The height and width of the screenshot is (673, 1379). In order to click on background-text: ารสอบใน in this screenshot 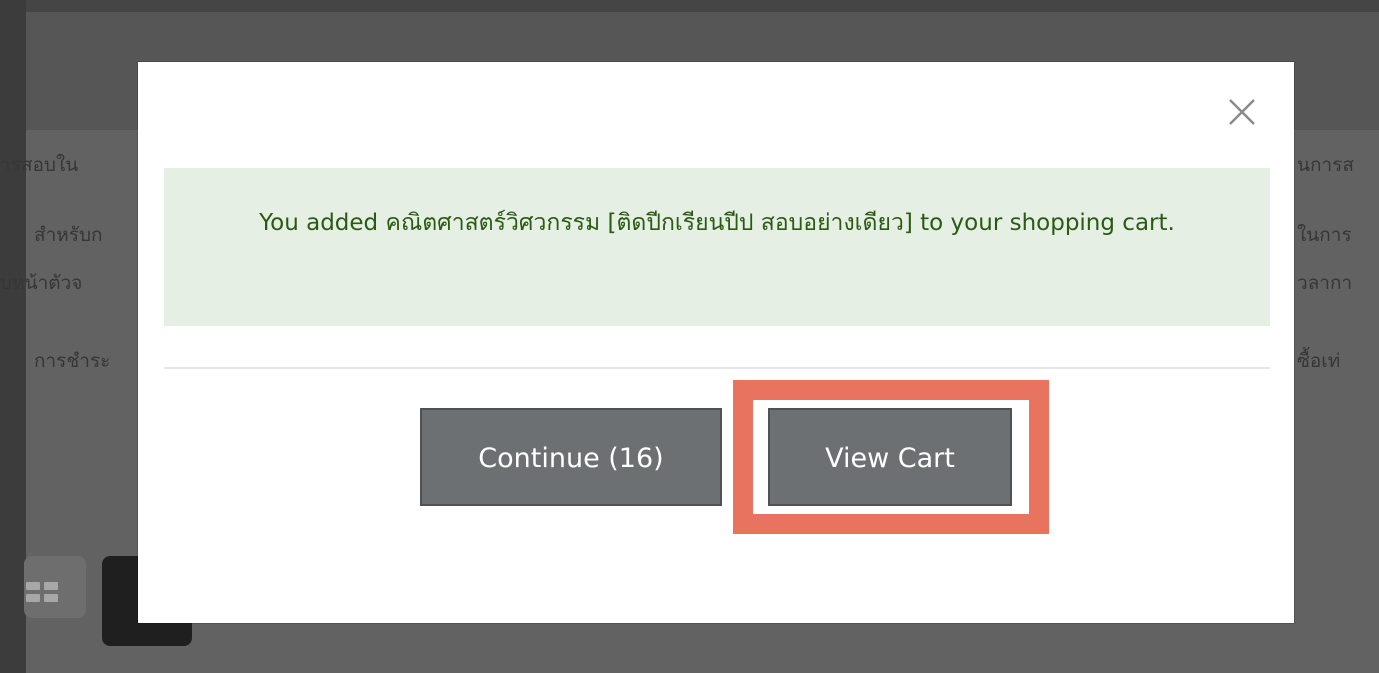, I will do `click(39, 165)`.